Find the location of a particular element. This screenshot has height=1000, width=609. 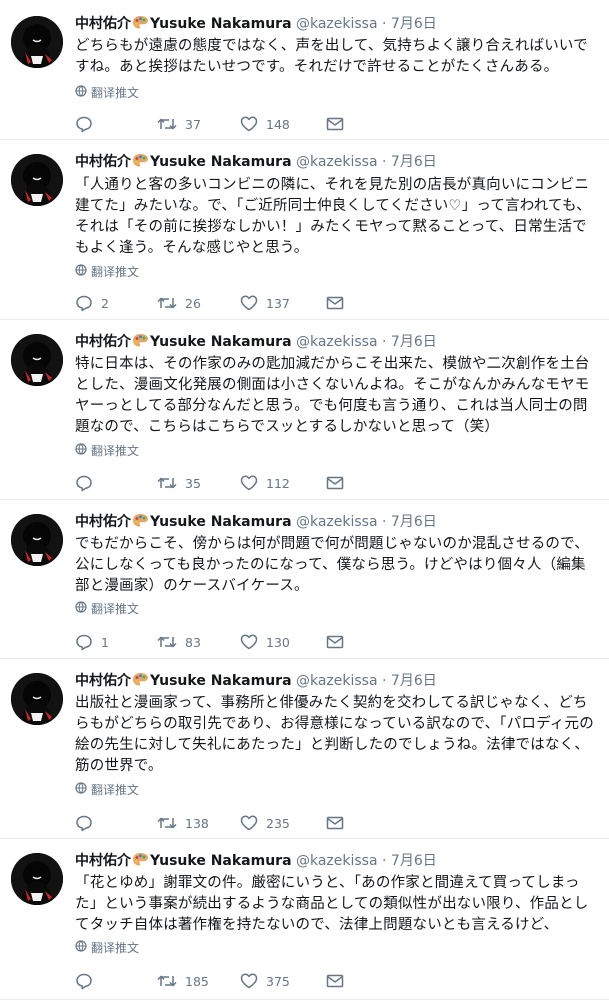

like-button: 148 is located at coordinates (283, 124).